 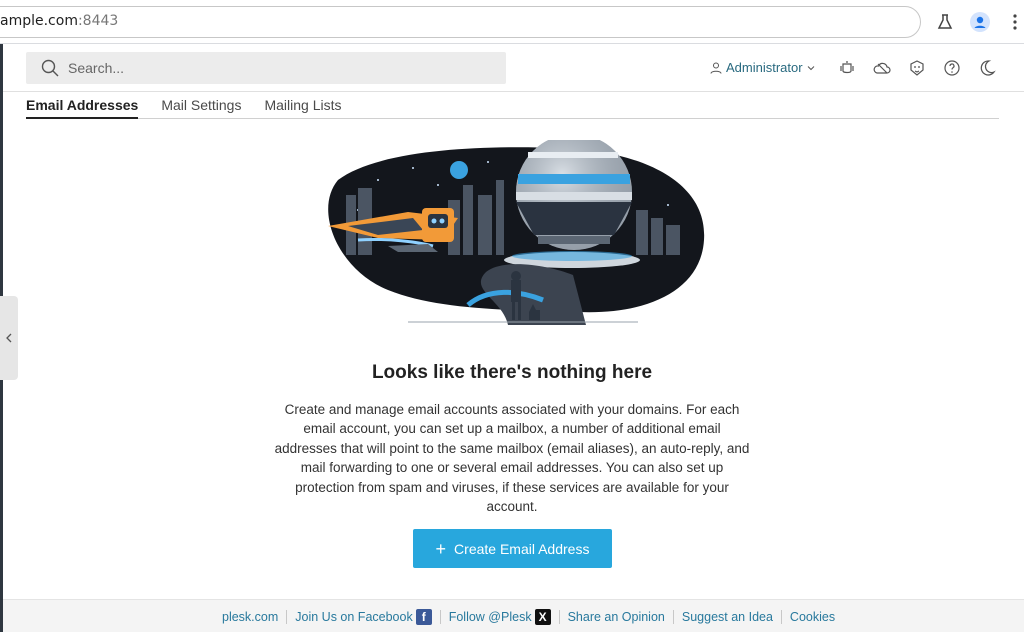 What do you see at coordinates (441, 548) in the screenshot?
I see `plus-icon: +` at bounding box center [441, 548].